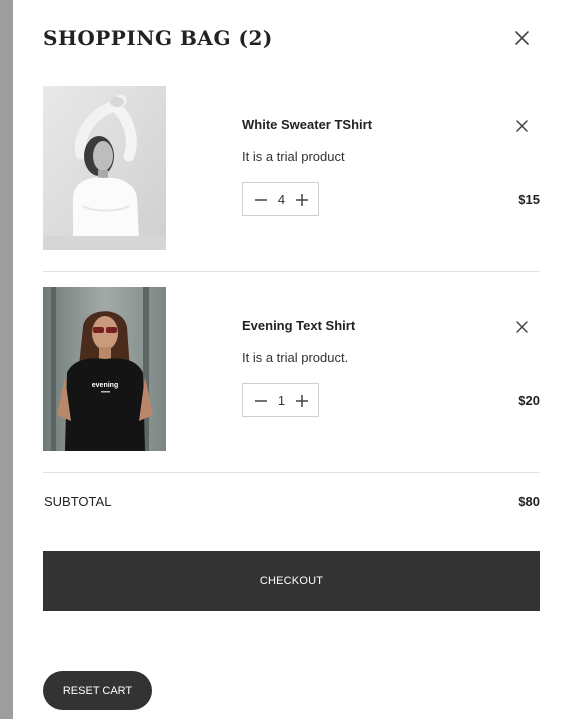  What do you see at coordinates (295, 357) in the screenshot?
I see `item-description: It is a trial product.` at bounding box center [295, 357].